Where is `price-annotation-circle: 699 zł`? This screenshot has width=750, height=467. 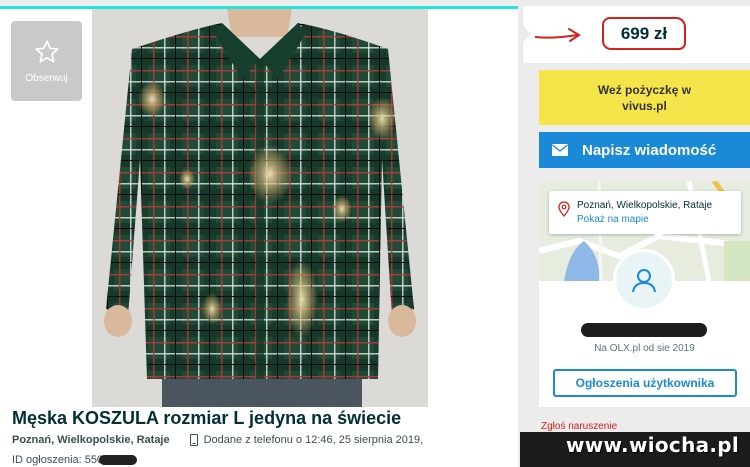
price-annotation-circle: 699 zł is located at coordinates (644, 33).